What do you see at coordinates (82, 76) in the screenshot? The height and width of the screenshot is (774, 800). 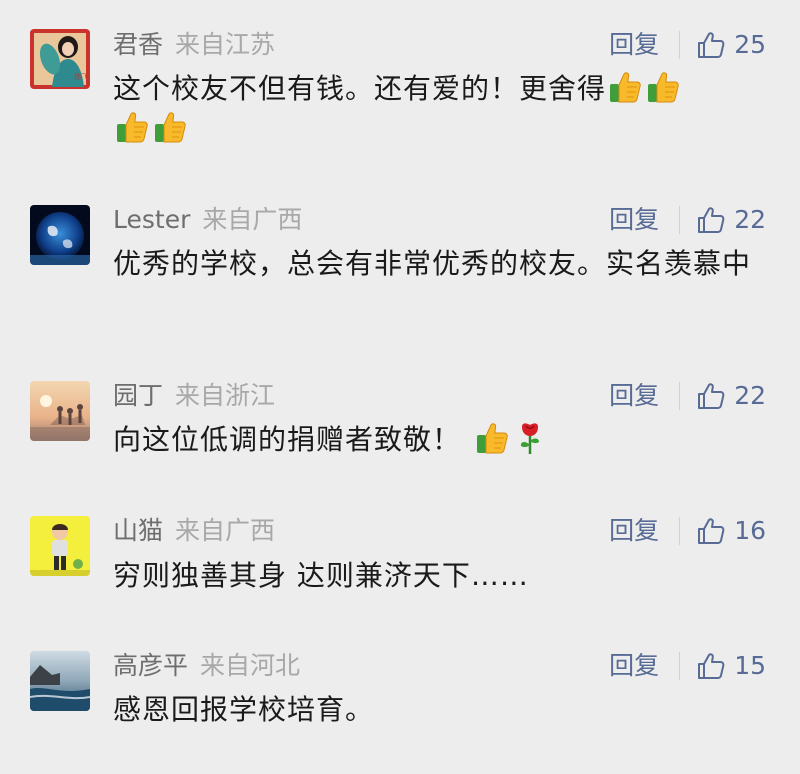 I see `avatar-watermark: 扬飞 2020` at bounding box center [82, 76].